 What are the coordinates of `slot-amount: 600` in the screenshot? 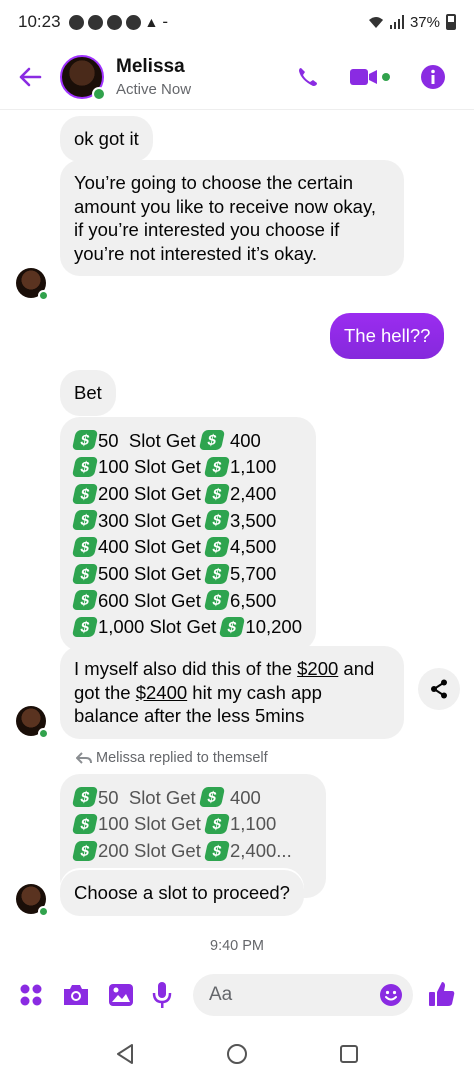 It's located at (113, 600).